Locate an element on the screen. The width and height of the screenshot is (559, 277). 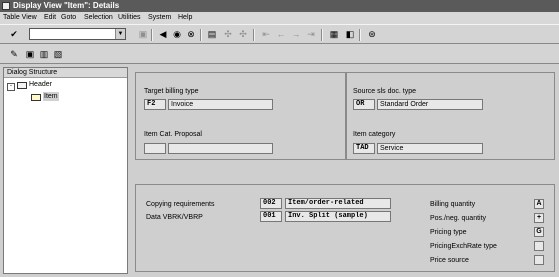
tree-toggle-icon: - is located at coordinates (11, 86).